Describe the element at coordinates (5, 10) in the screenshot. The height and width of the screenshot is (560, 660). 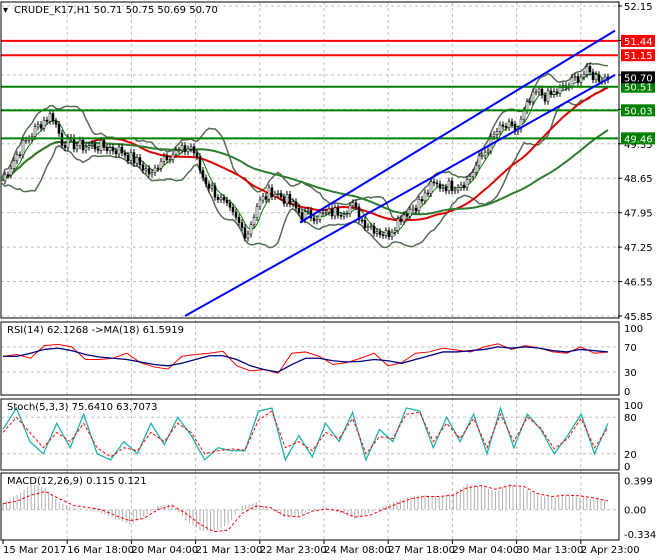
I see `dropdown-triangle-icon: ▾` at that location.